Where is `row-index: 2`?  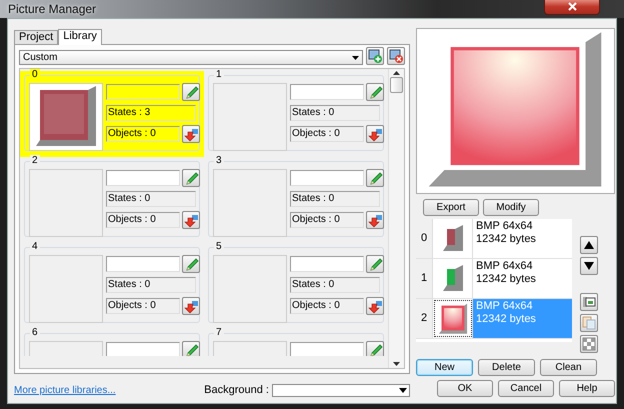 row-index: 2 is located at coordinates (424, 318).